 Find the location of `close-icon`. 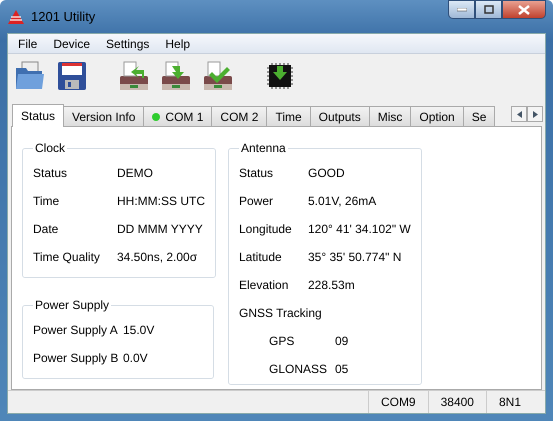

close-icon is located at coordinates (524, 9).